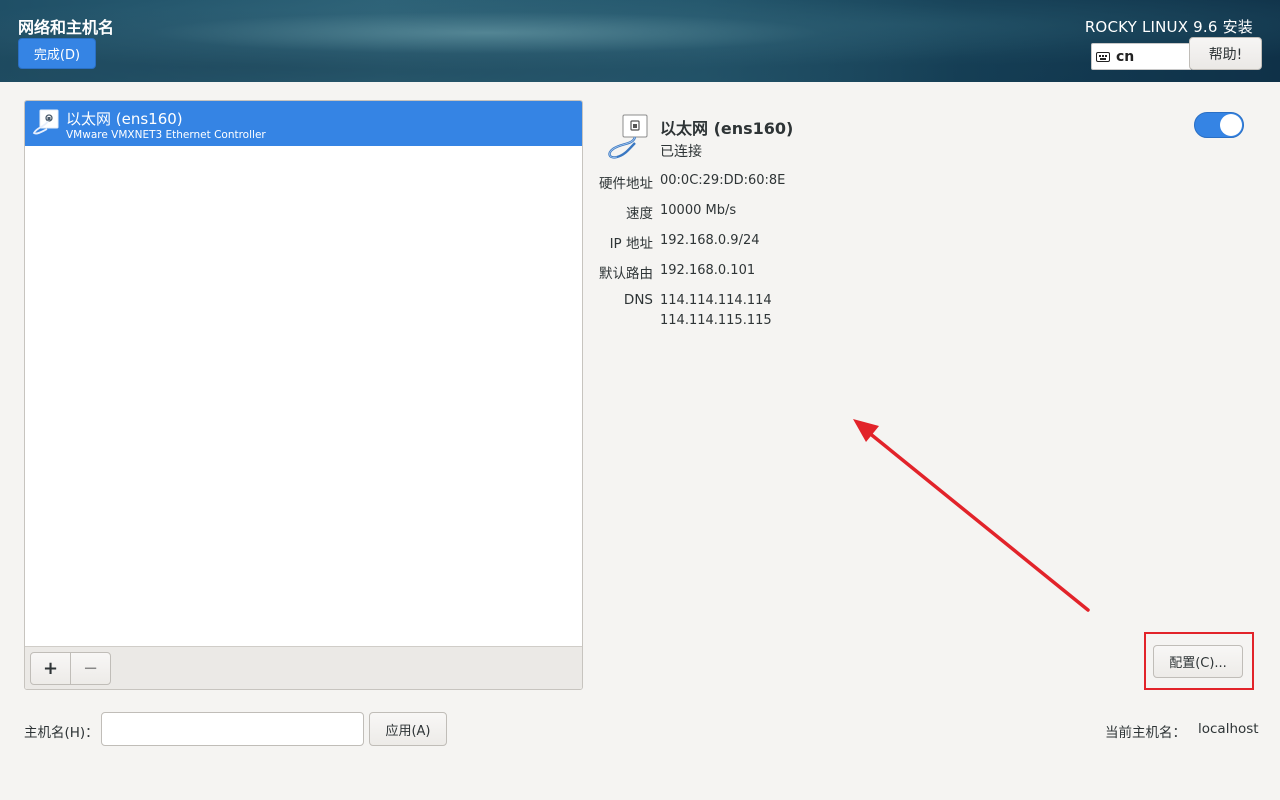 The width and height of the screenshot is (1280, 800). What do you see at coordinates (61, 733) in the screenshot?
I see `hostname-label: 主机名(H)：` at bounding box center [61, 733].